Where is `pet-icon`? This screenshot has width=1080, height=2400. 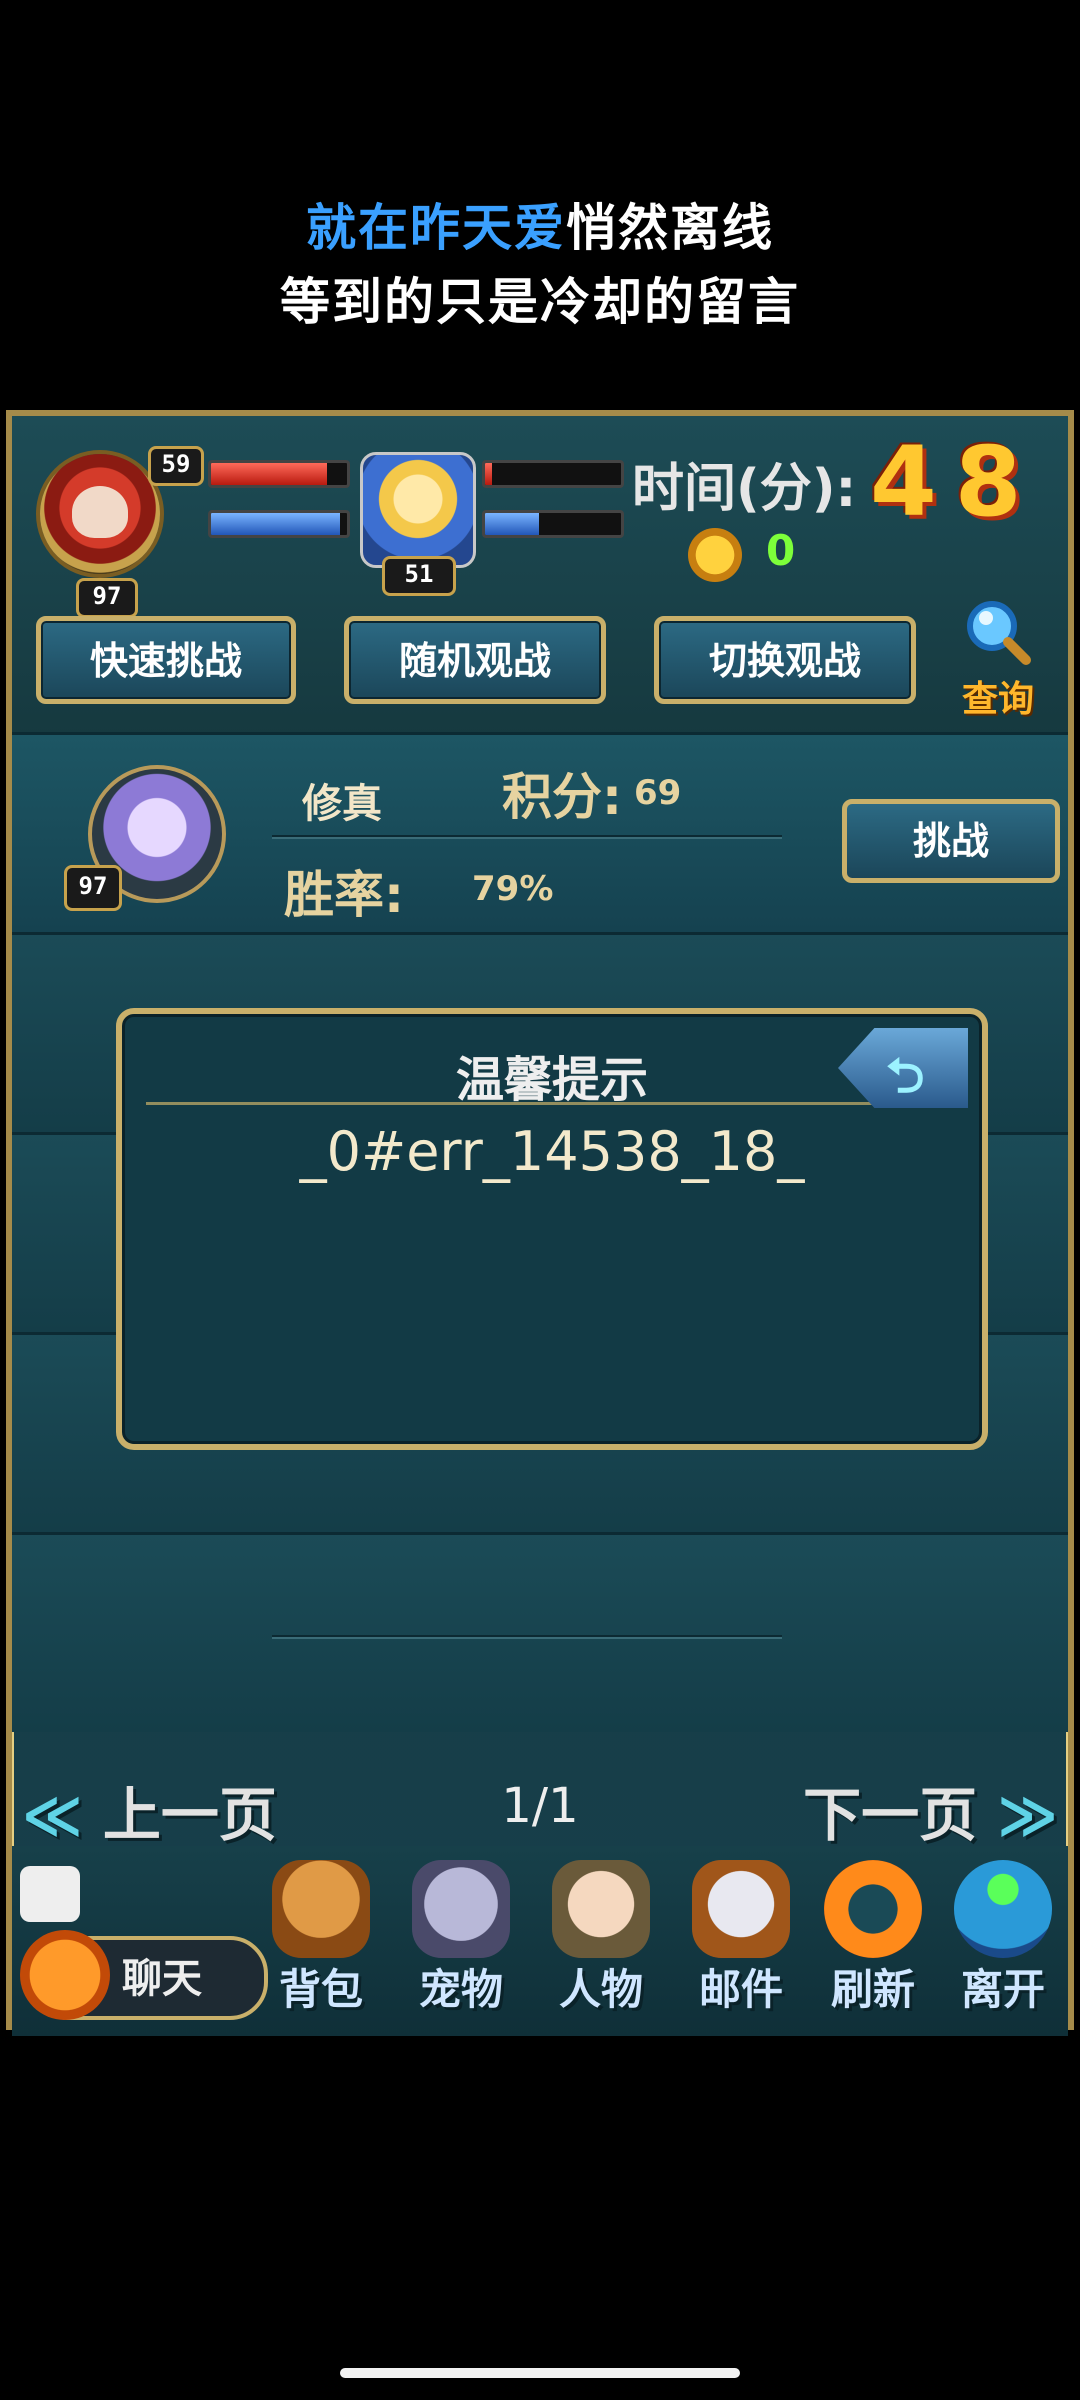
pet-icon is located at coordinates (461, 1909).